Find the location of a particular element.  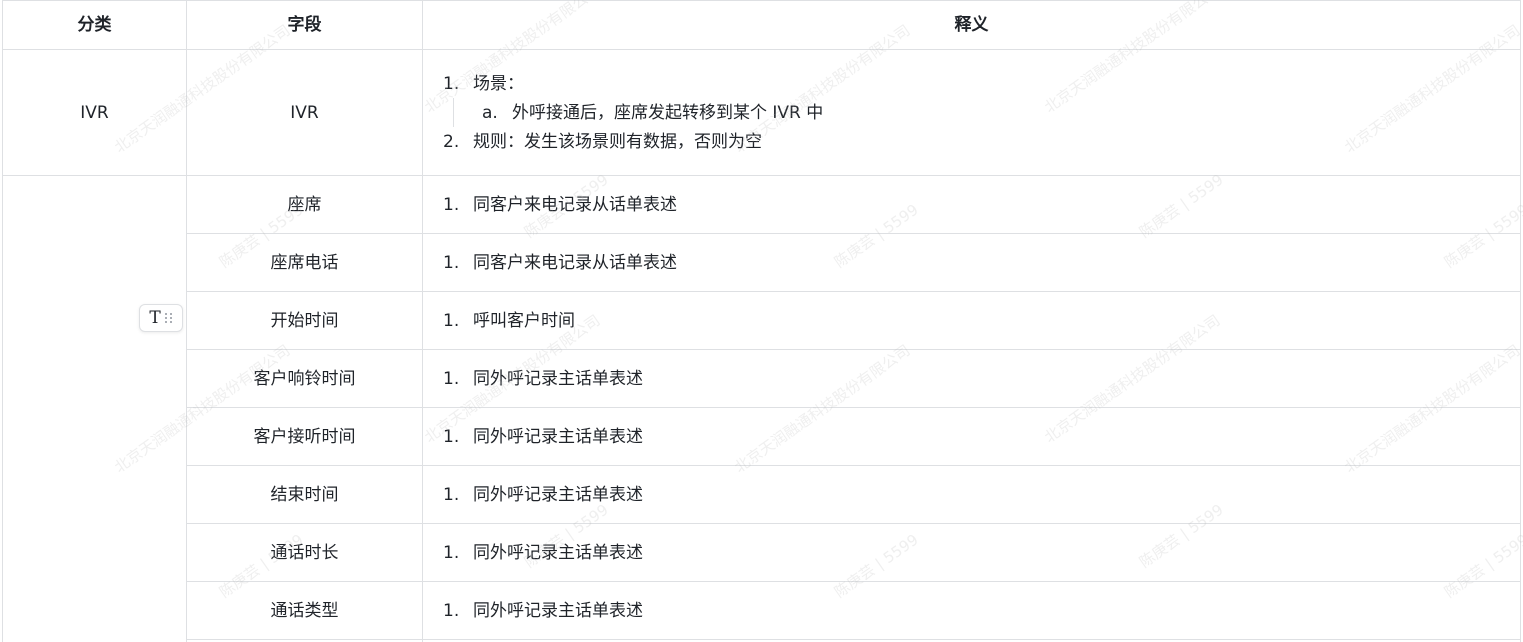

table-row: 客户接听时间 1. 同外呼记录主话单表述 is located at coordinates (762, 436).